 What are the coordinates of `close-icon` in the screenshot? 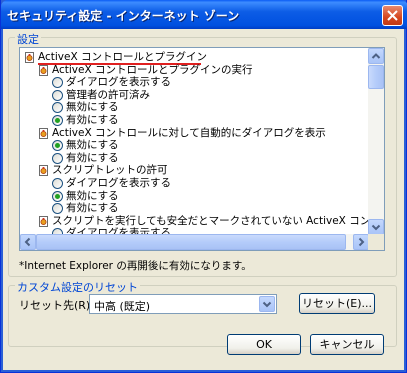 It's located at (392, 15).